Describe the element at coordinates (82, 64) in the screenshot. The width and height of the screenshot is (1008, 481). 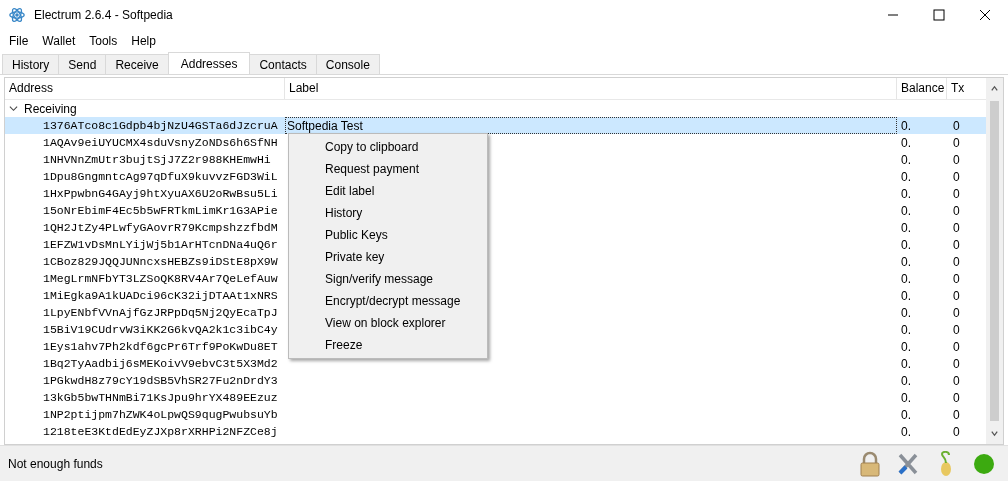
I see `tab: Send` at that location.